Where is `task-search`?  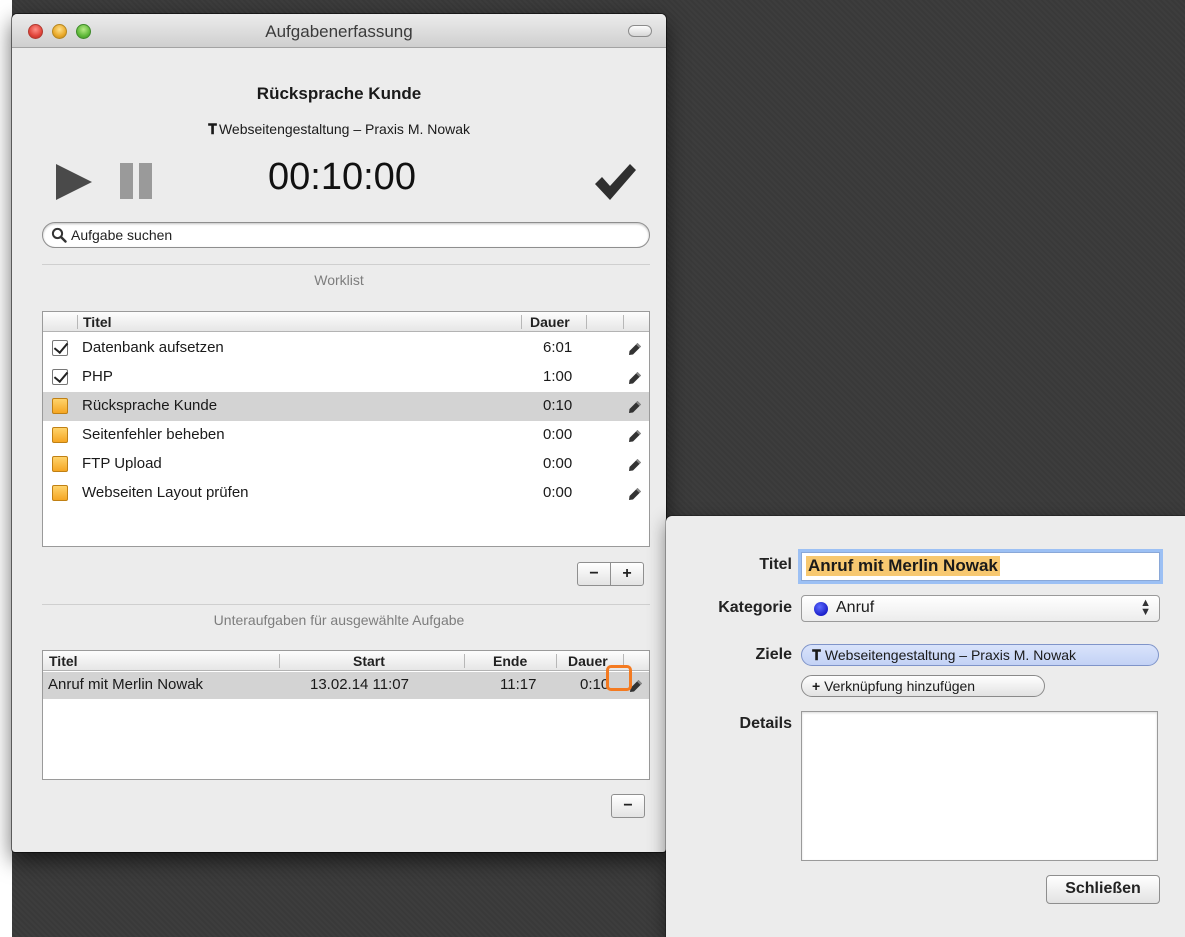 task-search is located at coordinates (346, 235).